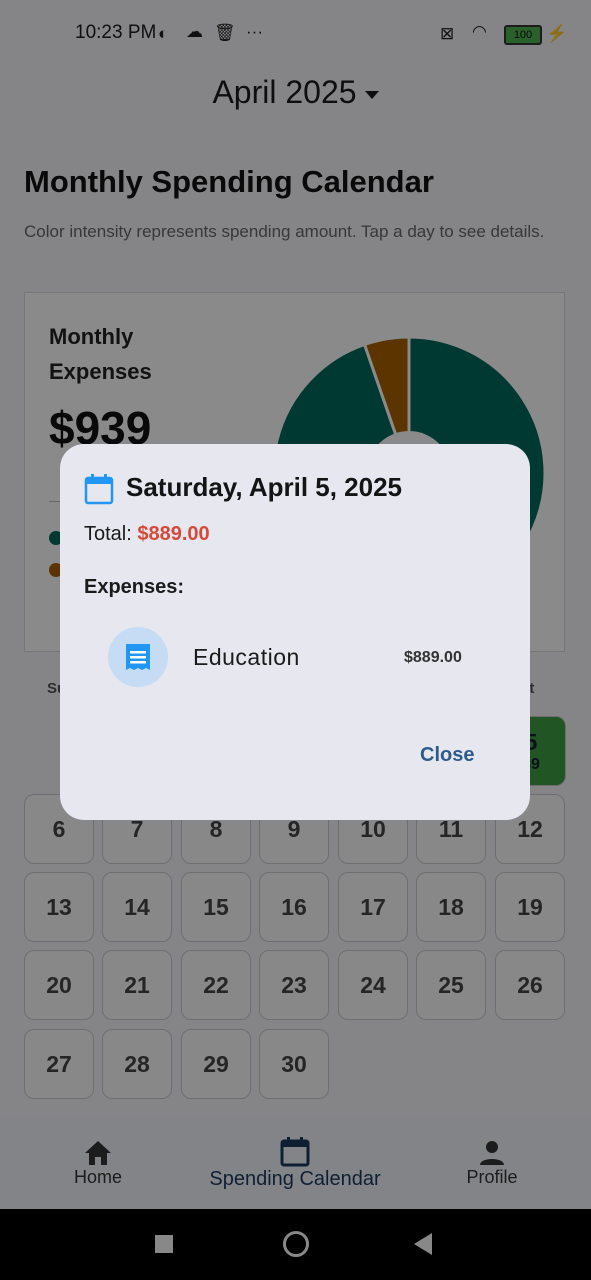 The height and width of the screenshot is (1280, 591). What do you see at coordinates (264, 487) in the screenshot?
I see `dialog-title: Saturday, April 5, 2025` at bounding box center [264, 487].